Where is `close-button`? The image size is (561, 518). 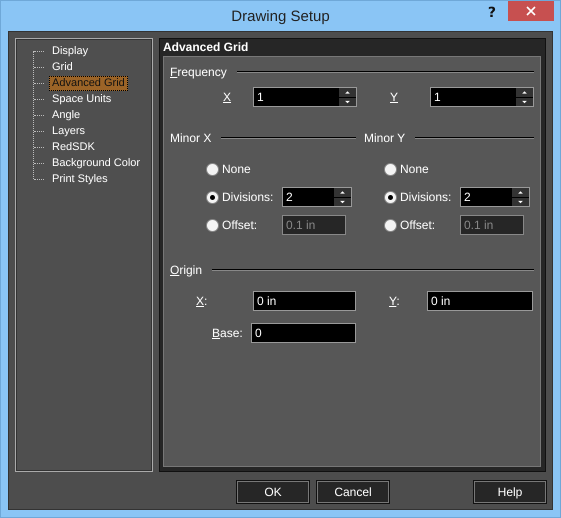 close-button is located at coordinates (531, 11).